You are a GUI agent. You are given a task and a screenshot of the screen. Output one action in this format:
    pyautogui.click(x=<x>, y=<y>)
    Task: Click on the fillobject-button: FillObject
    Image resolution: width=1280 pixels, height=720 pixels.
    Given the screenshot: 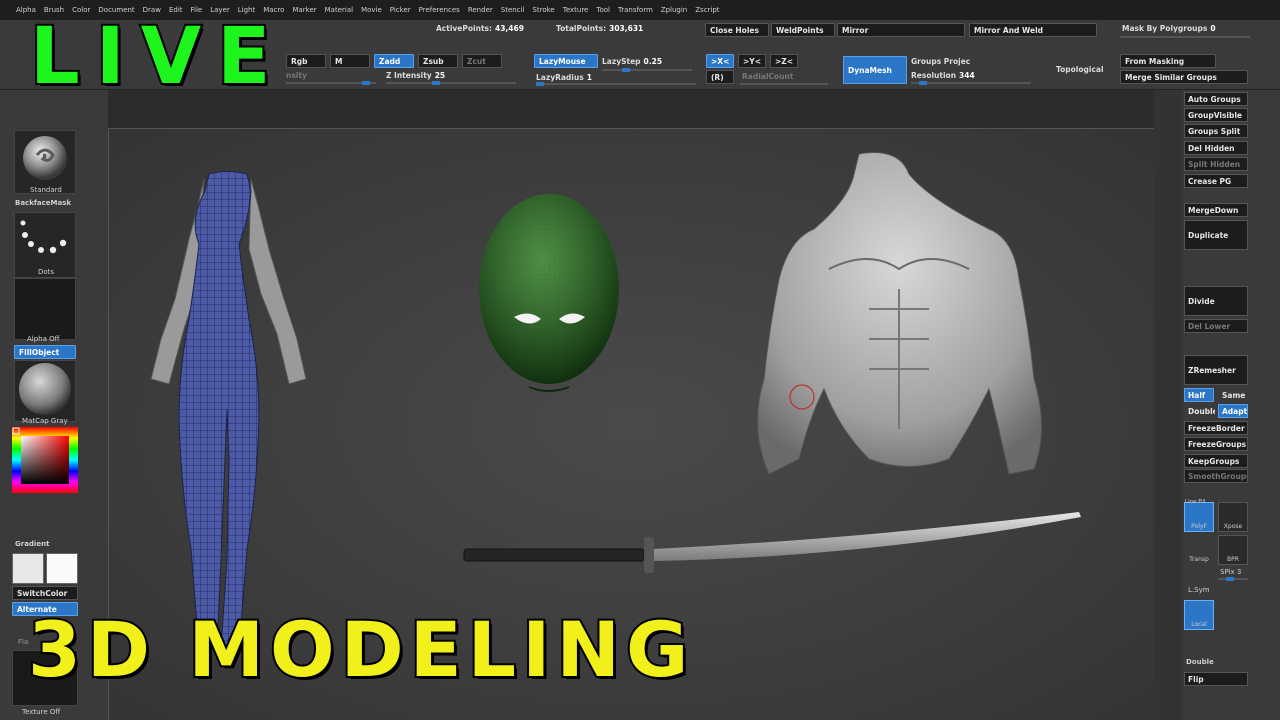 What is the action you would take?
    pyautogui.click(x=45, y=352)
    